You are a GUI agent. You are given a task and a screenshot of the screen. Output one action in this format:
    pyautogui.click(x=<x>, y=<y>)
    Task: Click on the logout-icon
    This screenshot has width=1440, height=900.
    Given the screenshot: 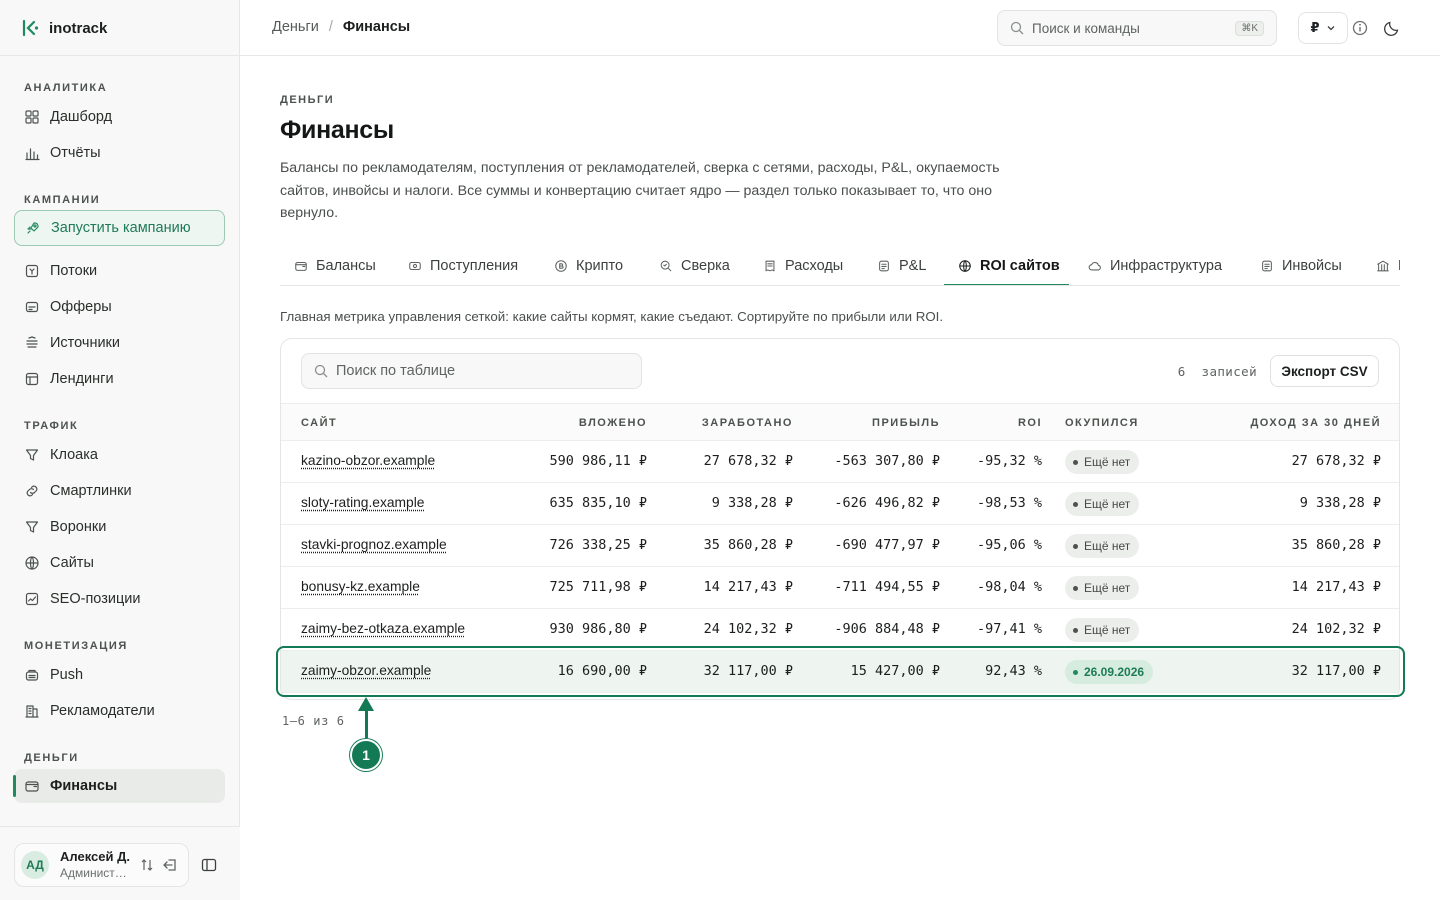 What is the action you would take?
    pyautogui.click(x=170, y=865)
    